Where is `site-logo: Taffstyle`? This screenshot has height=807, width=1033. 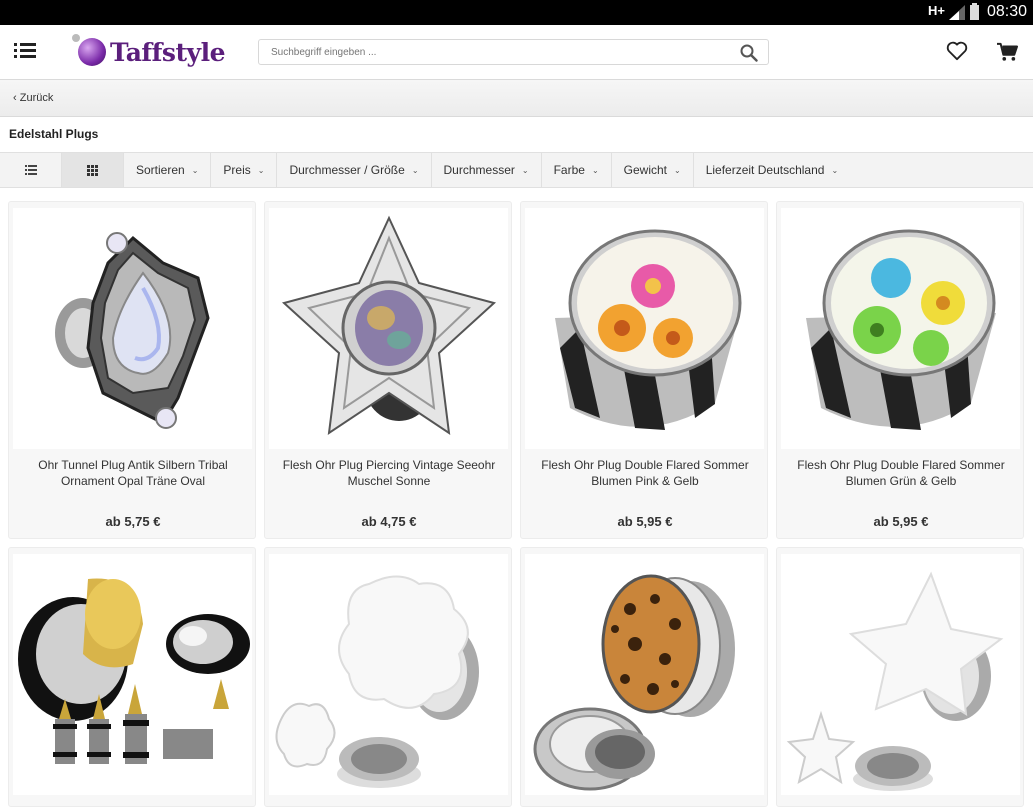
site-logo: Taffstyle is located at coordinates (148, 51).